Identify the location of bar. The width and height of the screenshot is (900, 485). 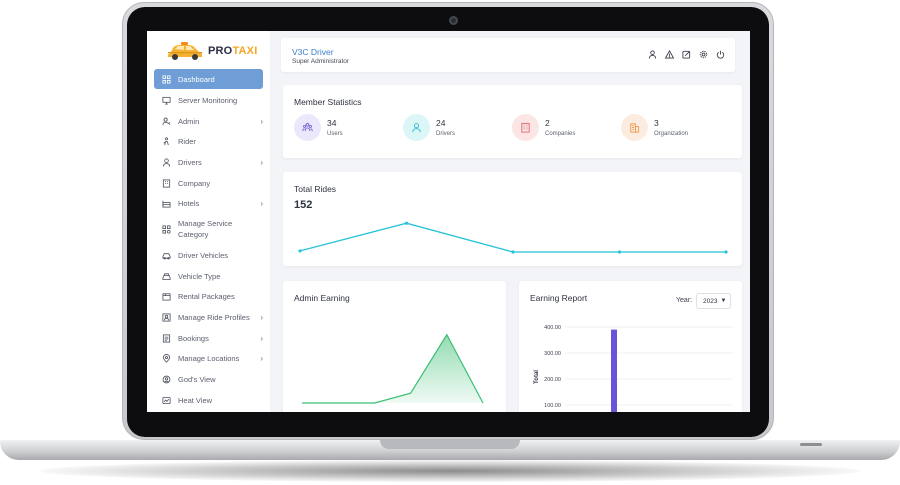
(614, 370).